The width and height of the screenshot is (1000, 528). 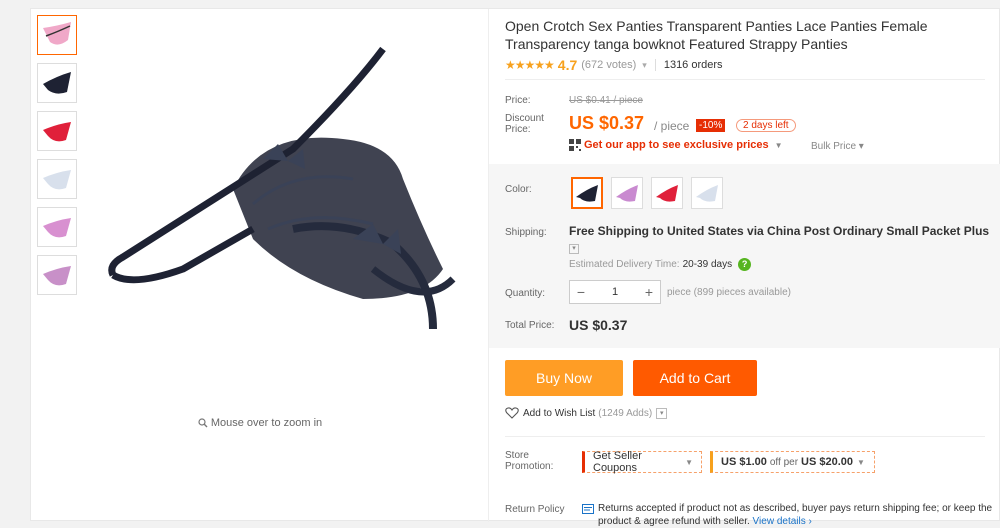 I want to click on magnifier-icon, so click(x=203, y=423).